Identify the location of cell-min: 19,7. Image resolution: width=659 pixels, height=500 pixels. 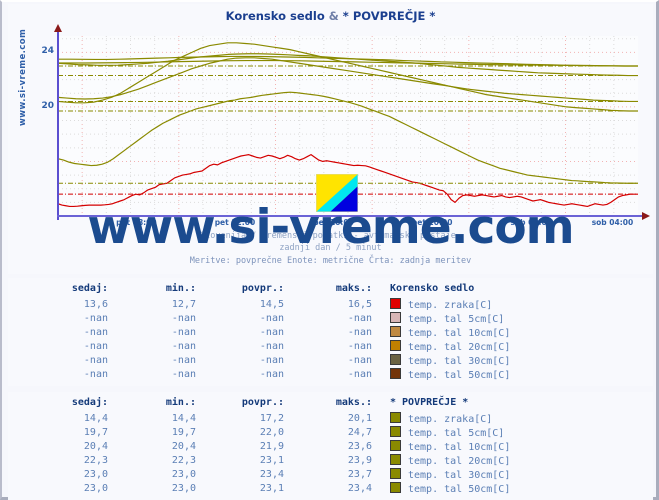
(183, 432).